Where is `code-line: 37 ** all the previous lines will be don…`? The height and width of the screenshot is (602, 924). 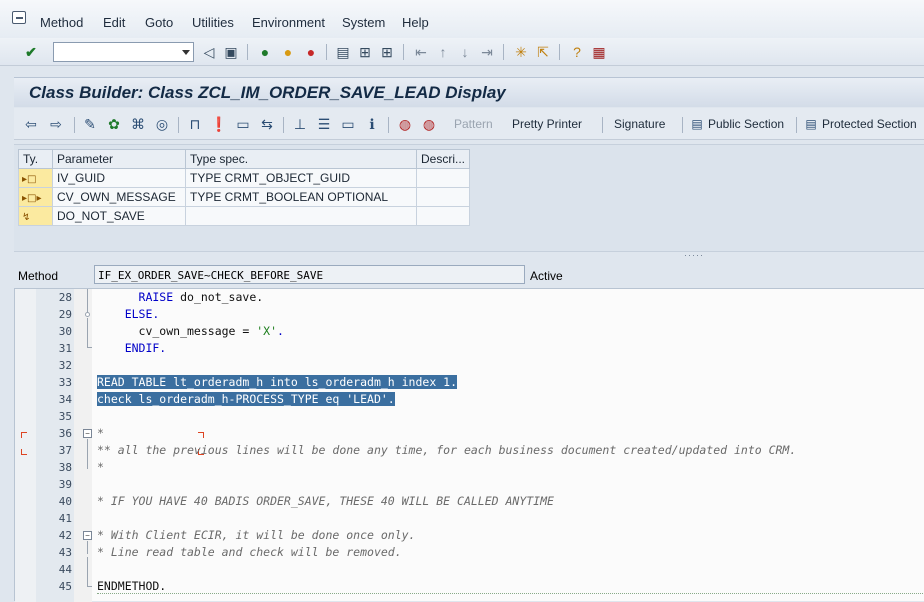
code-line: 37 ** all the previous lines will be don… is located at coordinates (469, 450).